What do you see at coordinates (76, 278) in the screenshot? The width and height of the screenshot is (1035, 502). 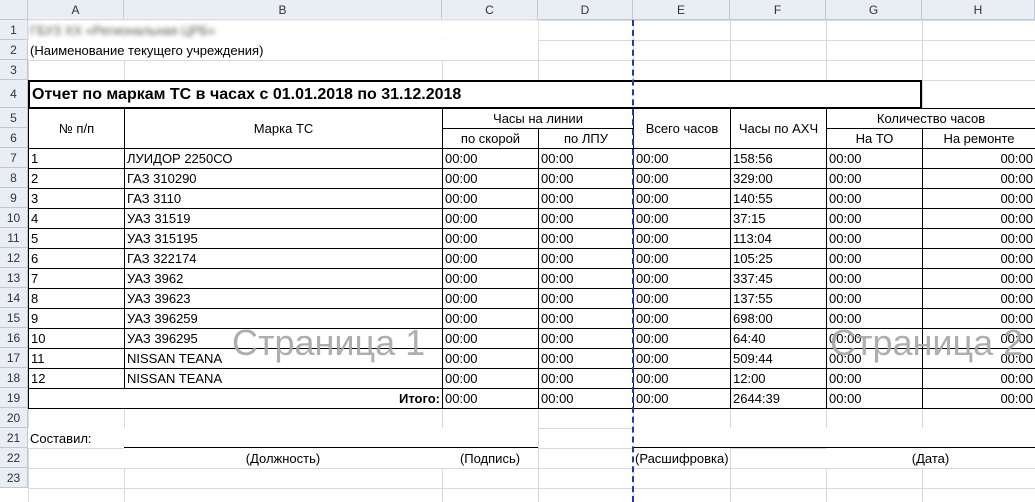 I see `table-cell: 7` at bounding box center [76, 278].